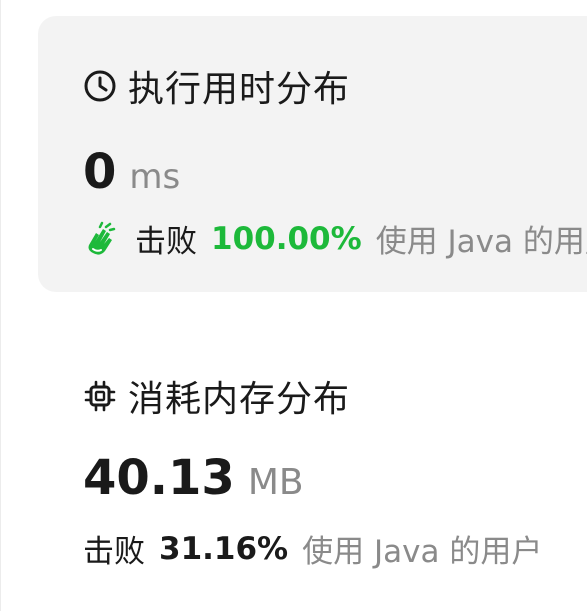  I want to click on clock-icon, so click(100, 86).